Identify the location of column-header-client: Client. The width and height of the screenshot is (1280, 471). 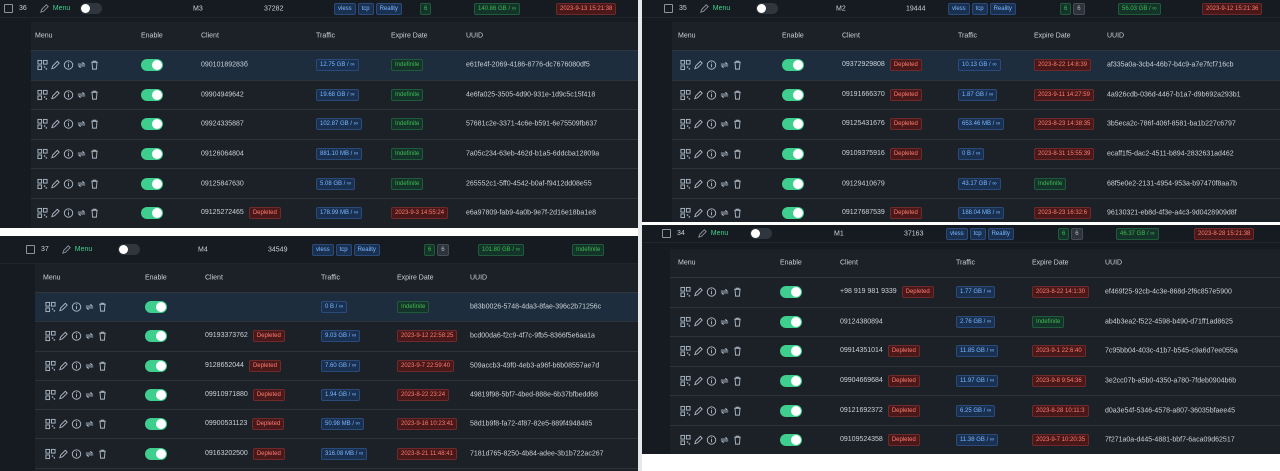
(851, 36).